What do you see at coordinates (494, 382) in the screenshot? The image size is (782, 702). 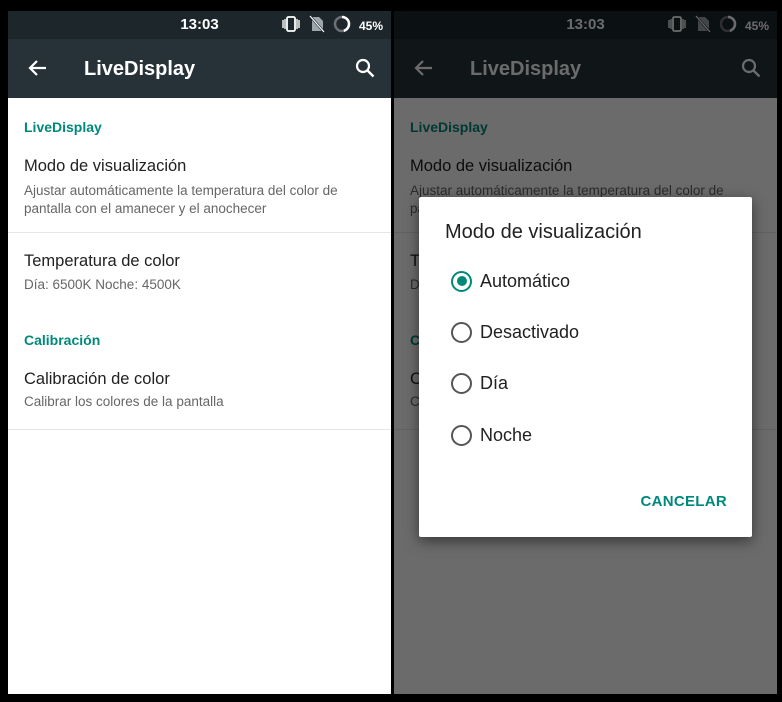 I see `radio-option-label: Día` at bounding box center [494, 382].